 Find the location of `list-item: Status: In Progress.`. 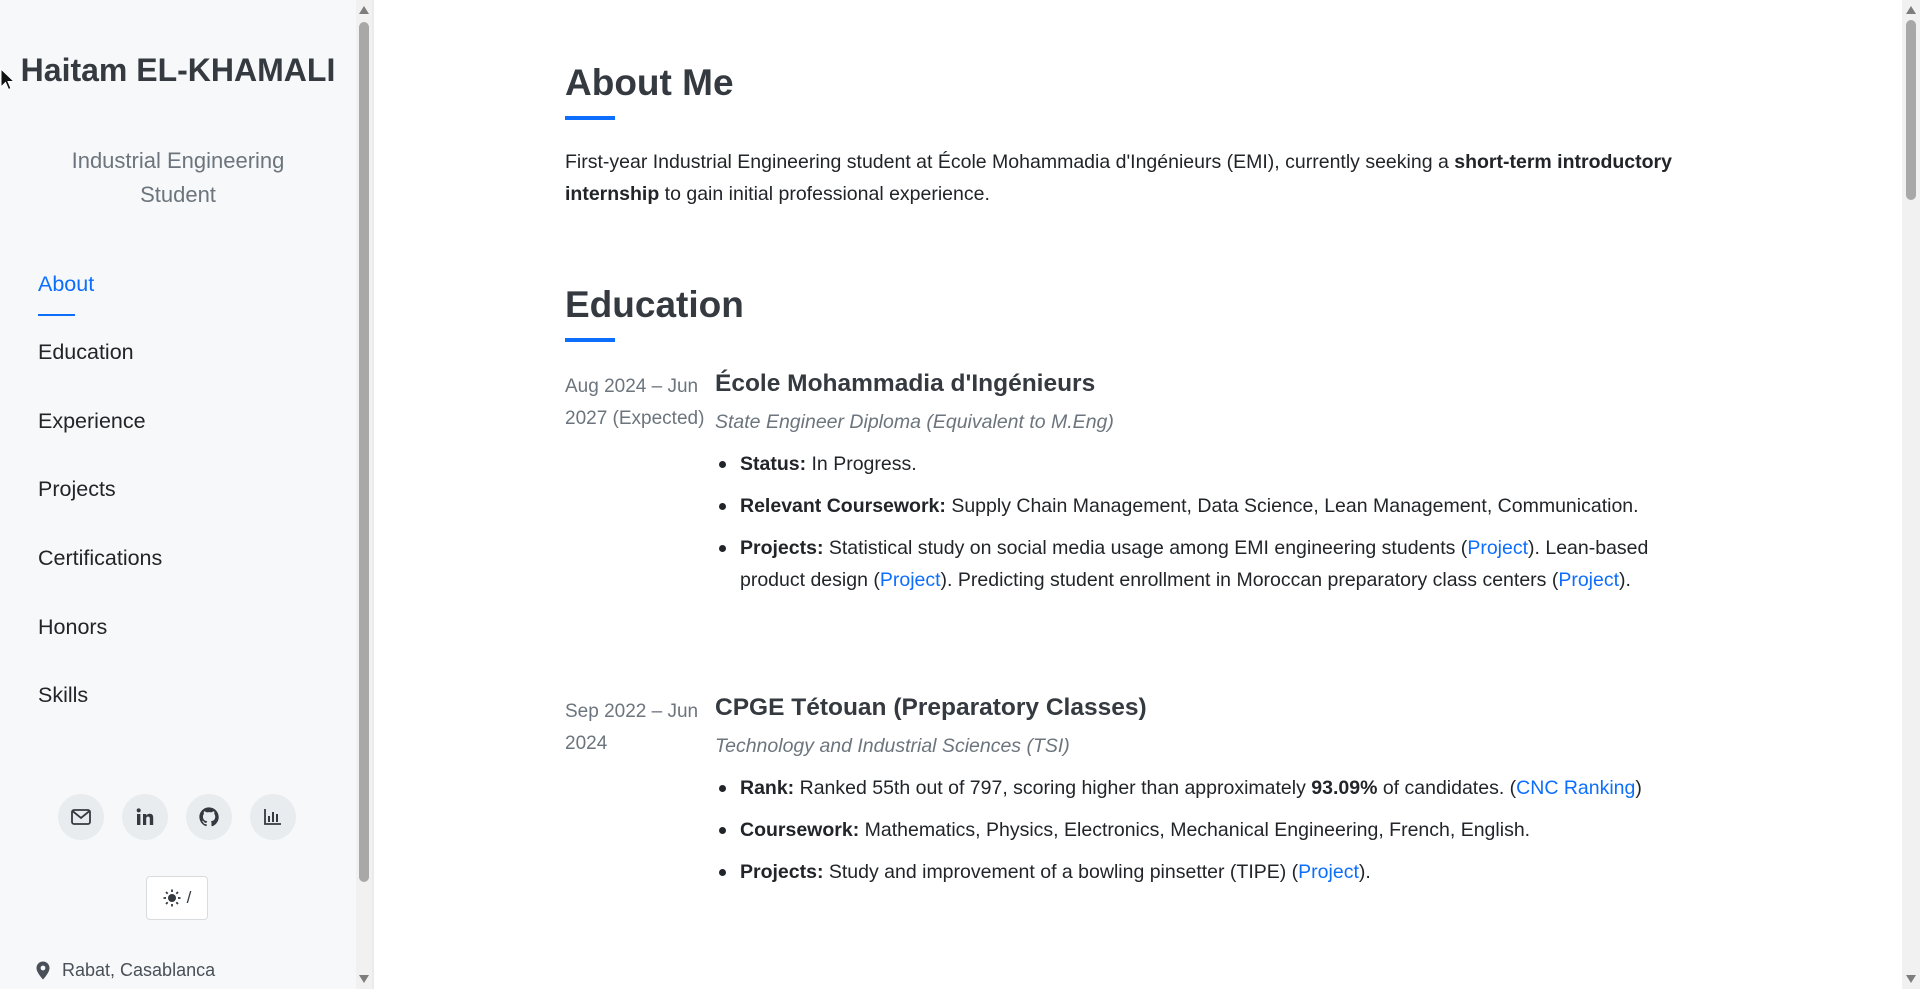

list-item: Status: In Progress. is located at coordinates (1215, 464).